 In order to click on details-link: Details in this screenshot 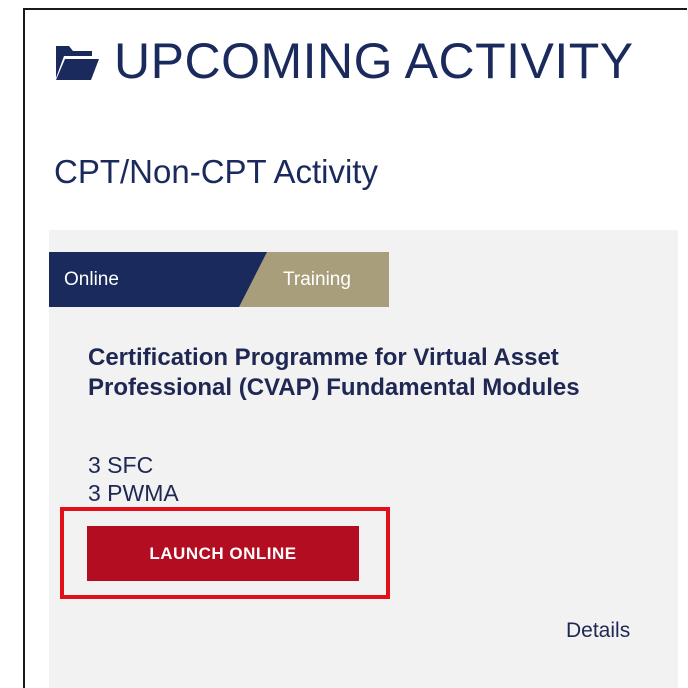, I will do `click(598, 631)`.